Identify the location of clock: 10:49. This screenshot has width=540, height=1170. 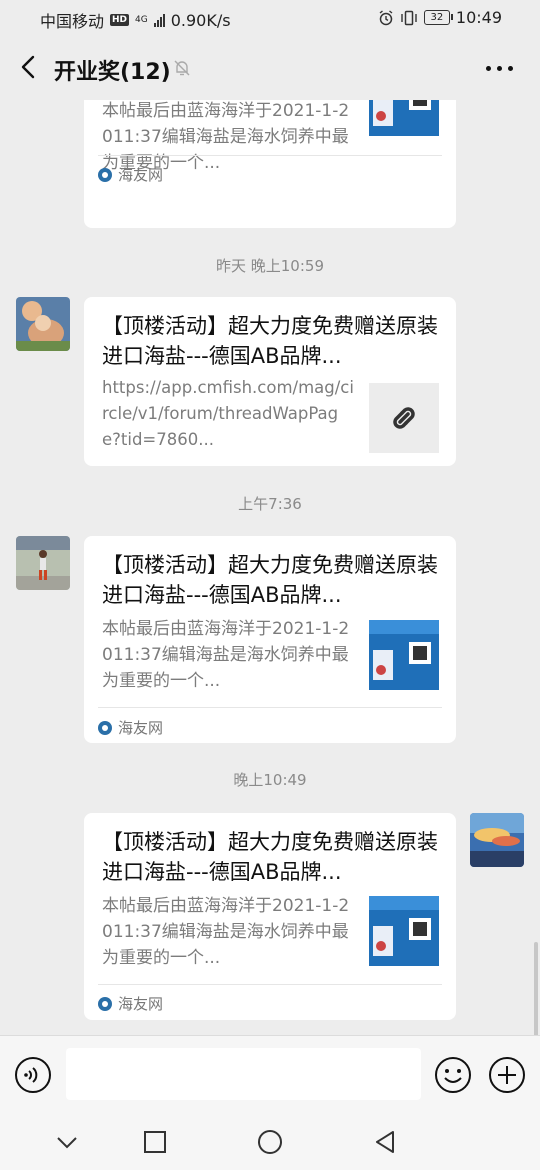
(478, 17).